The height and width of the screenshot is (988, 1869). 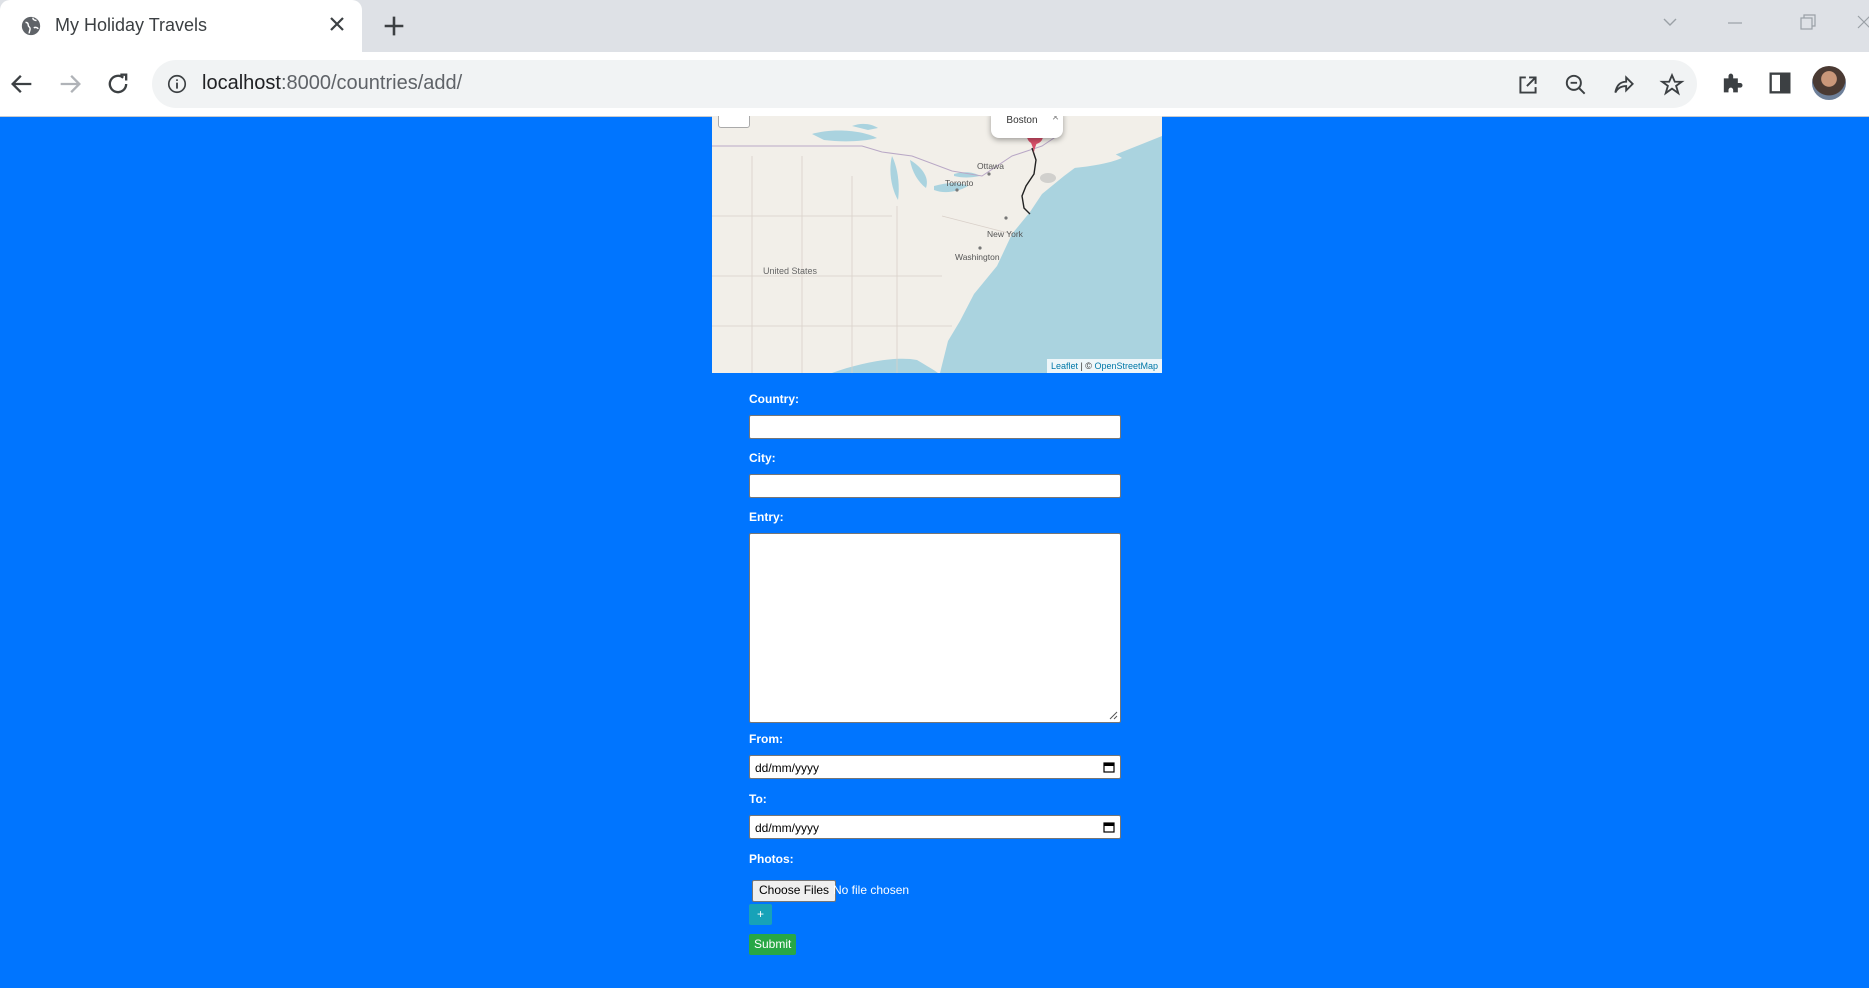 I want to click on tab-title: My Holiday Travels, so click(x=131, y=25).